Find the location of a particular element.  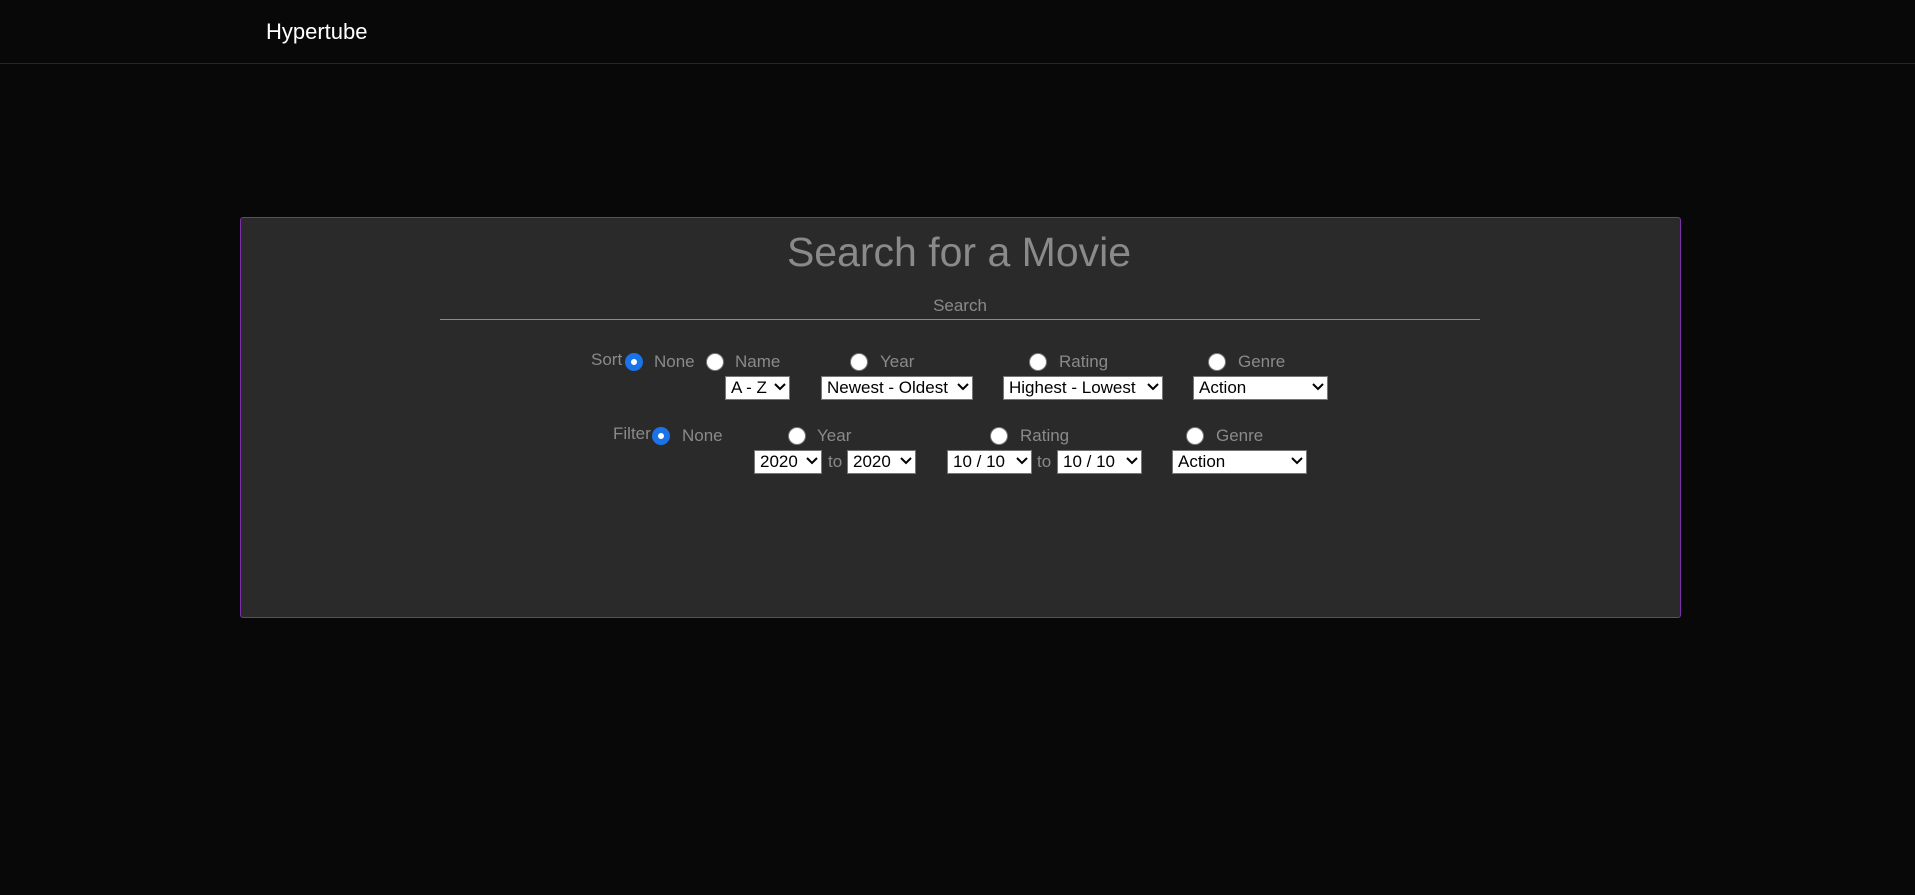

sort-label: Sort is located at coordinates (607, 359).